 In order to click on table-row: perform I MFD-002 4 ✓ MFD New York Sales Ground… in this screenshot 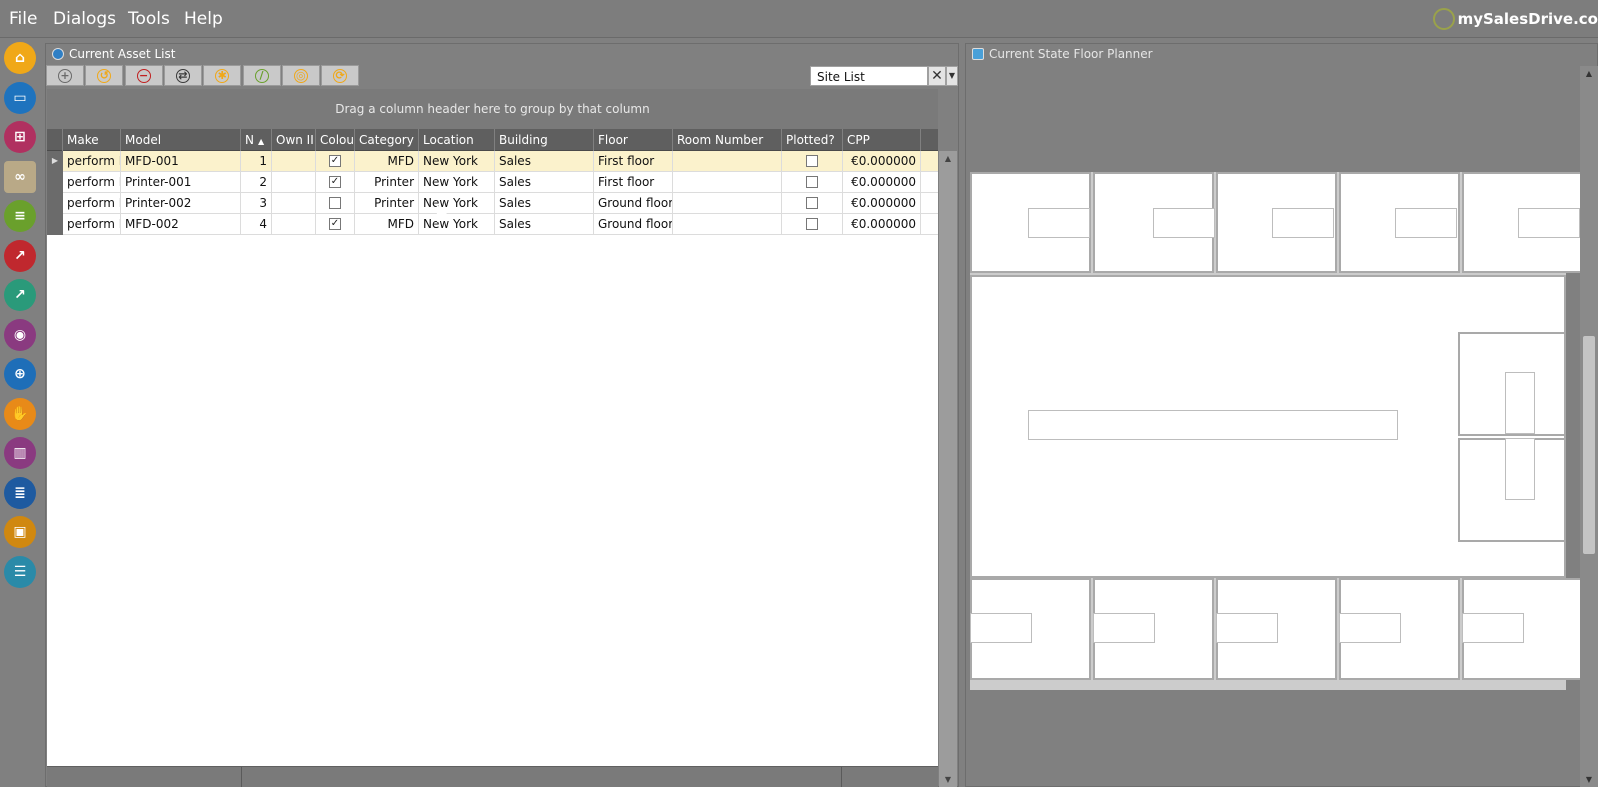, I will do `click(492, 224)`.